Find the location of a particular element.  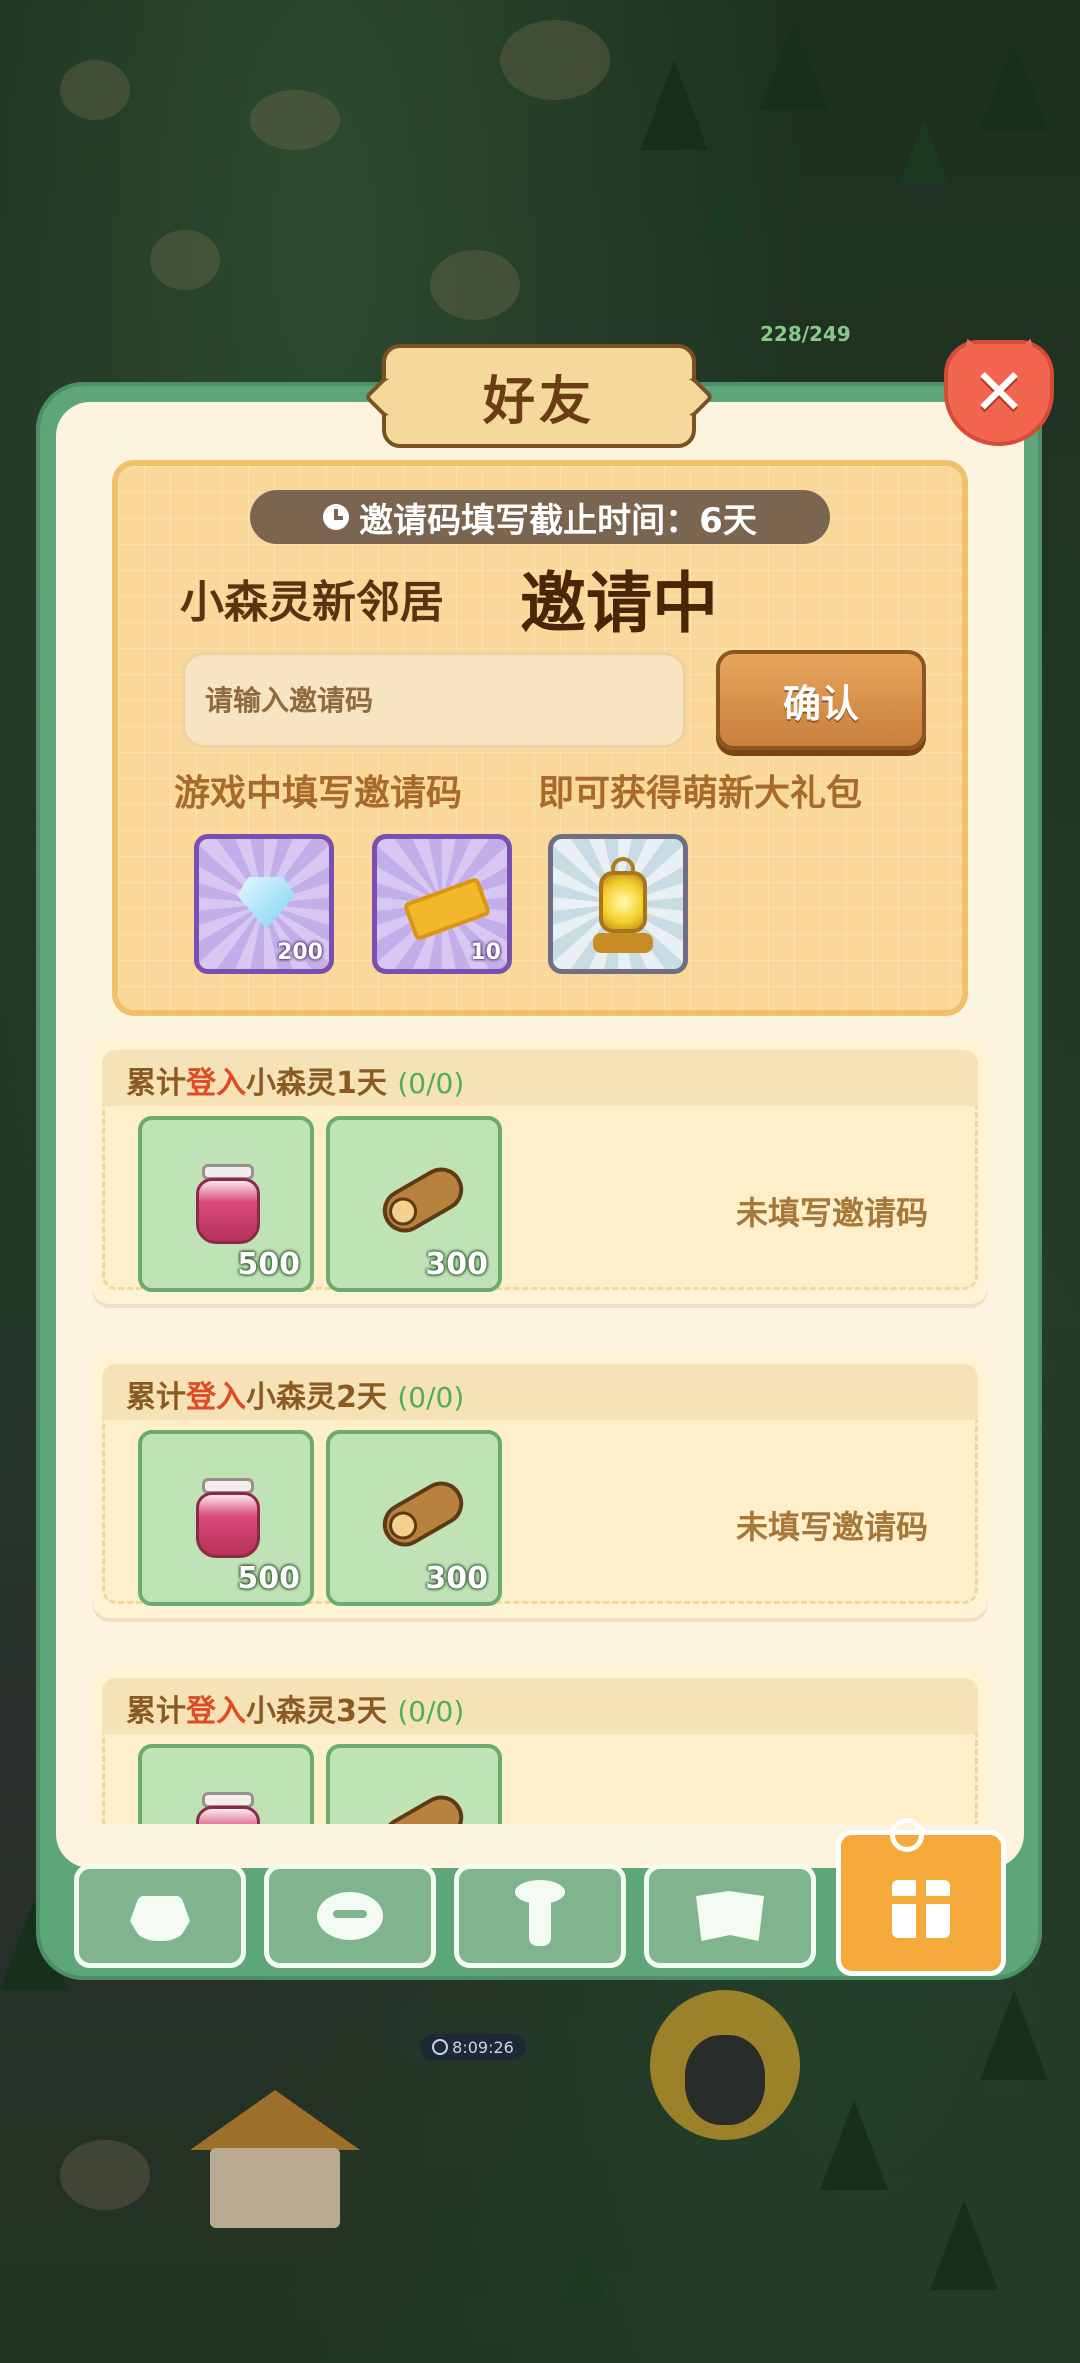

tab-guide is located at coordinates (730, 1916).